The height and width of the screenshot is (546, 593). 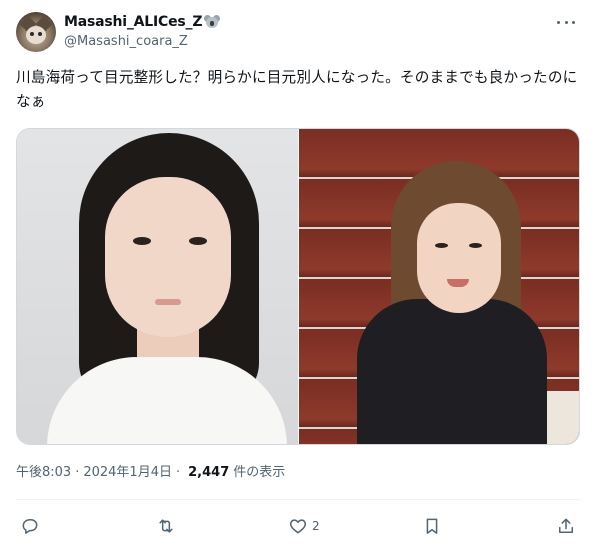 What do you see at coordinates (43, 473) in the screenshot?
I see `tweet-time: 午後8:03` at bounding box center [43, 473].